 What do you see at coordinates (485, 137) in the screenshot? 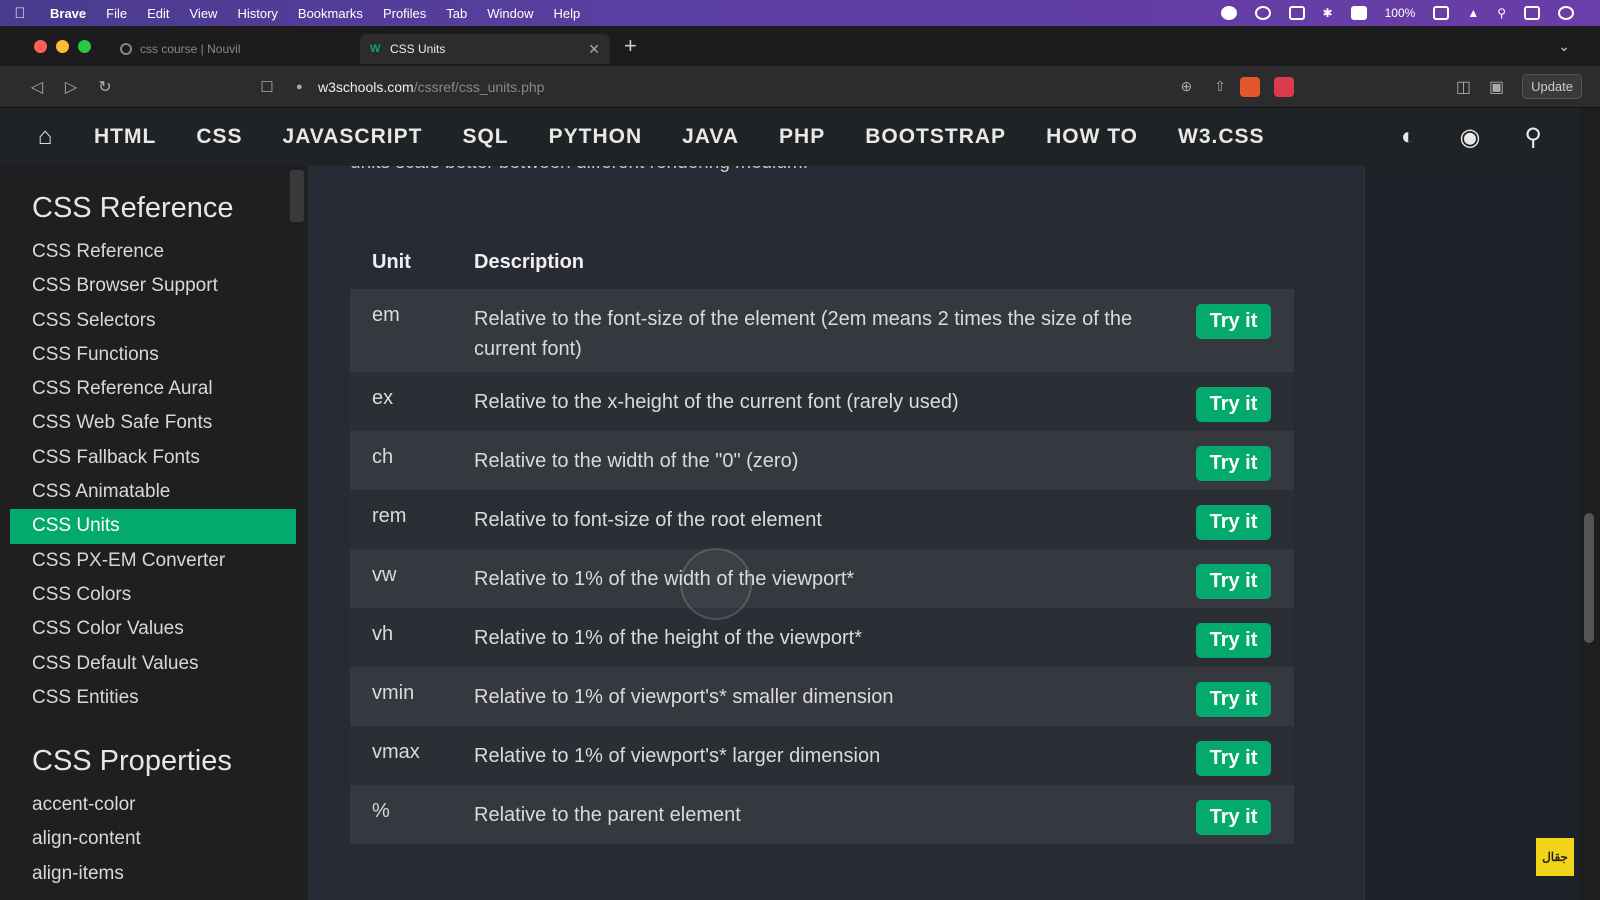
I see `nav-sql: SQL` at bounding box center [485, 137].